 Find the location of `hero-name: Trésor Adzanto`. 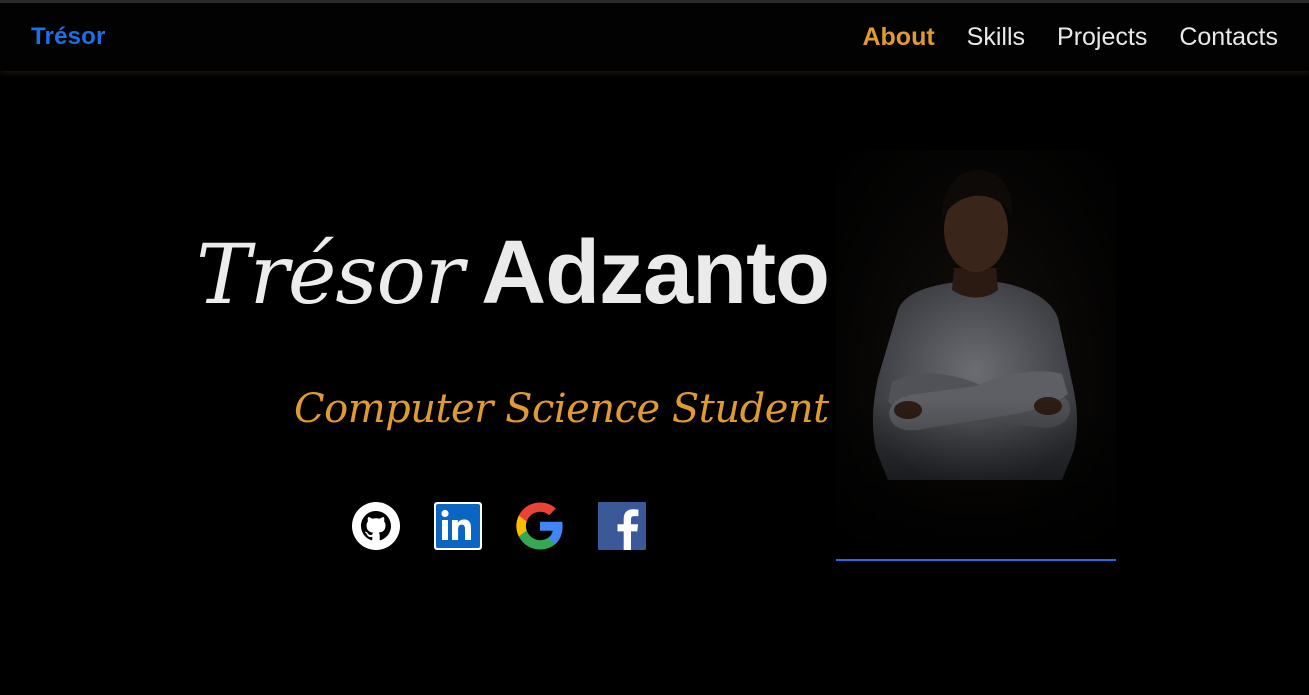

hero-name: Trésor Adzanto is located at coordinates (513, 273).